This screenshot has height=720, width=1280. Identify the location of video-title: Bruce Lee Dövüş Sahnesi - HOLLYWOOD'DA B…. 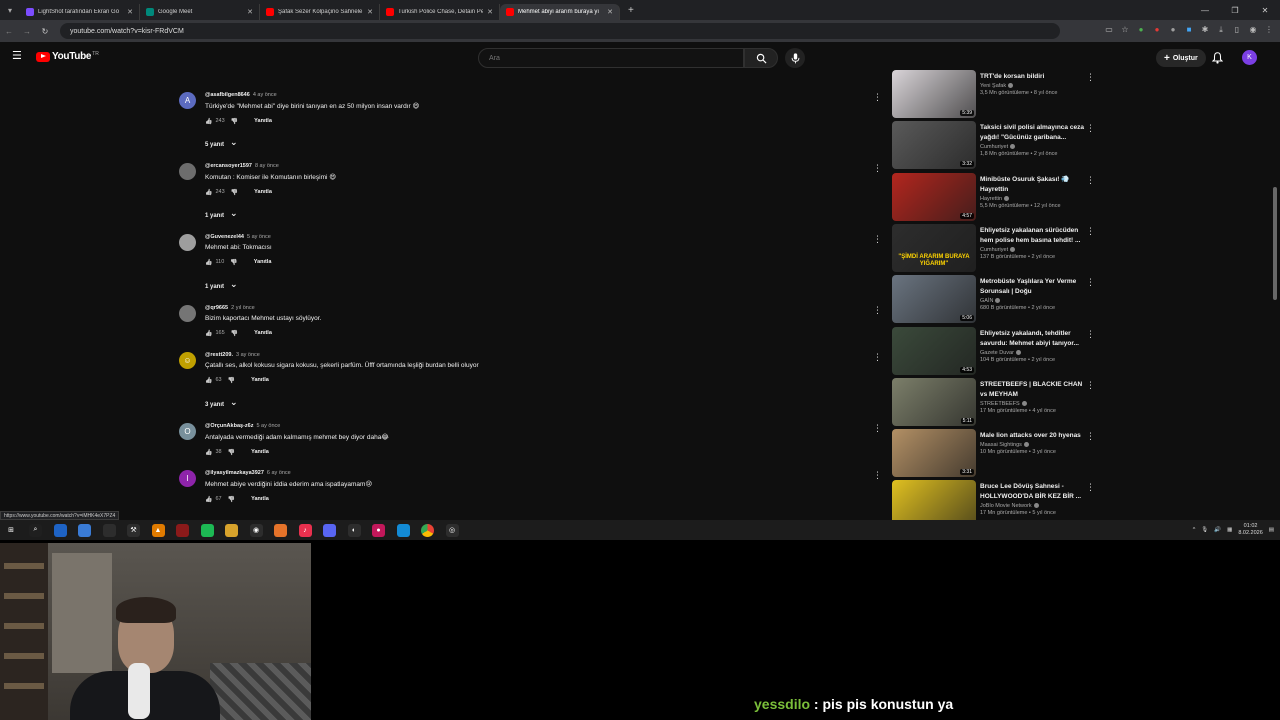
(1034, 492).